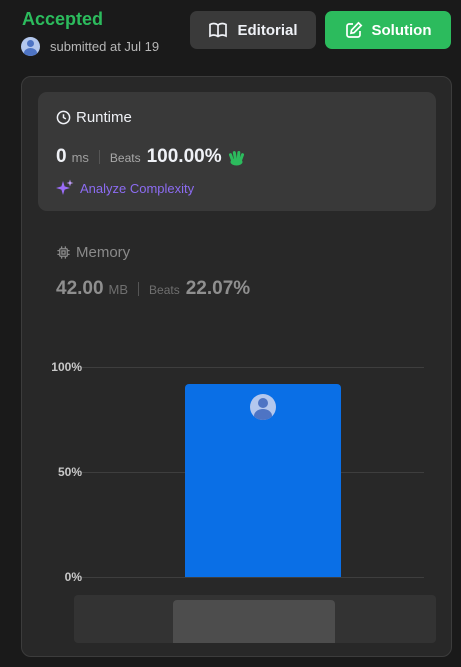 This screenshot has width=461, height=667. Describe the element at coordinates (103, 252) in the screenshot. I see `memory-title-label: Memory` at that location.